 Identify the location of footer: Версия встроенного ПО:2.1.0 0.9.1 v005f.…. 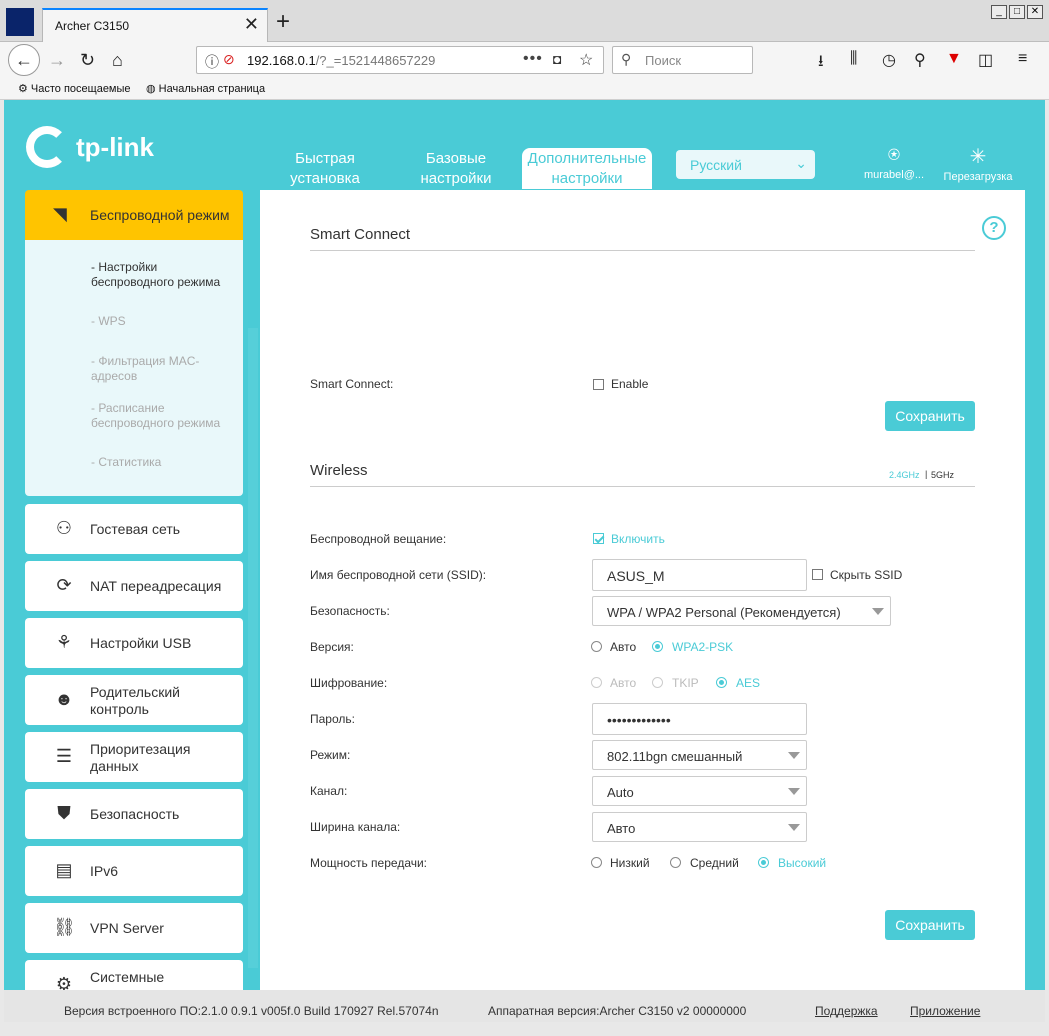
(524, 1006).